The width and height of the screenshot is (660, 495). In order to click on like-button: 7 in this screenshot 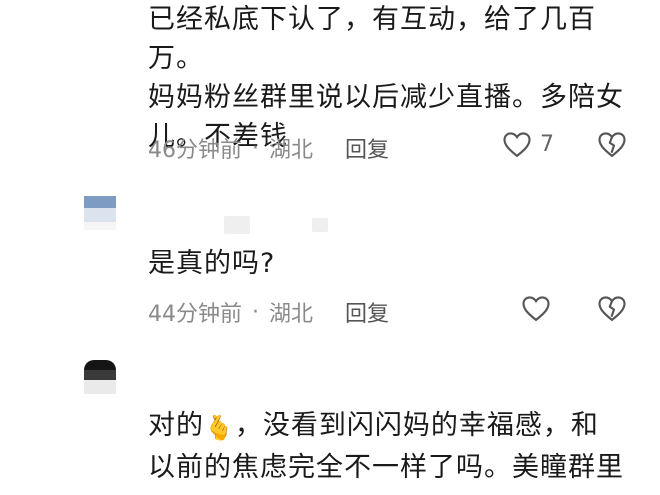, I will do `click(528, 144)`.